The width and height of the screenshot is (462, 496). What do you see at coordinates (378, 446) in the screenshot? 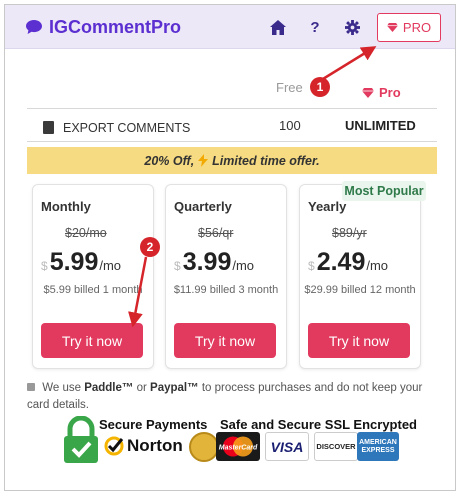
I see `amex-logo: AMERICAN EXPRESS` at bounding box center [378, 446].